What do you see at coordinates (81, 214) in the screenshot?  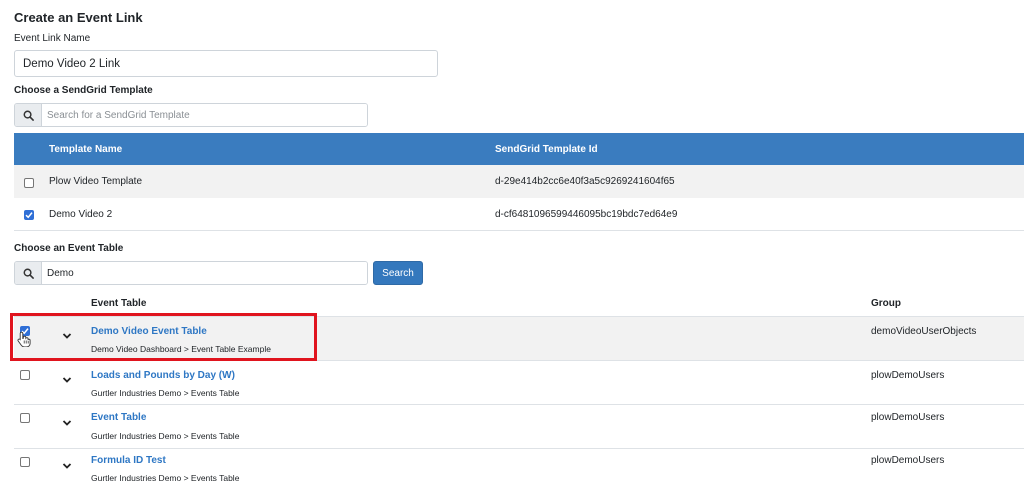 I see `template-name: Demo Video 2` at bounding box center [81, 214].